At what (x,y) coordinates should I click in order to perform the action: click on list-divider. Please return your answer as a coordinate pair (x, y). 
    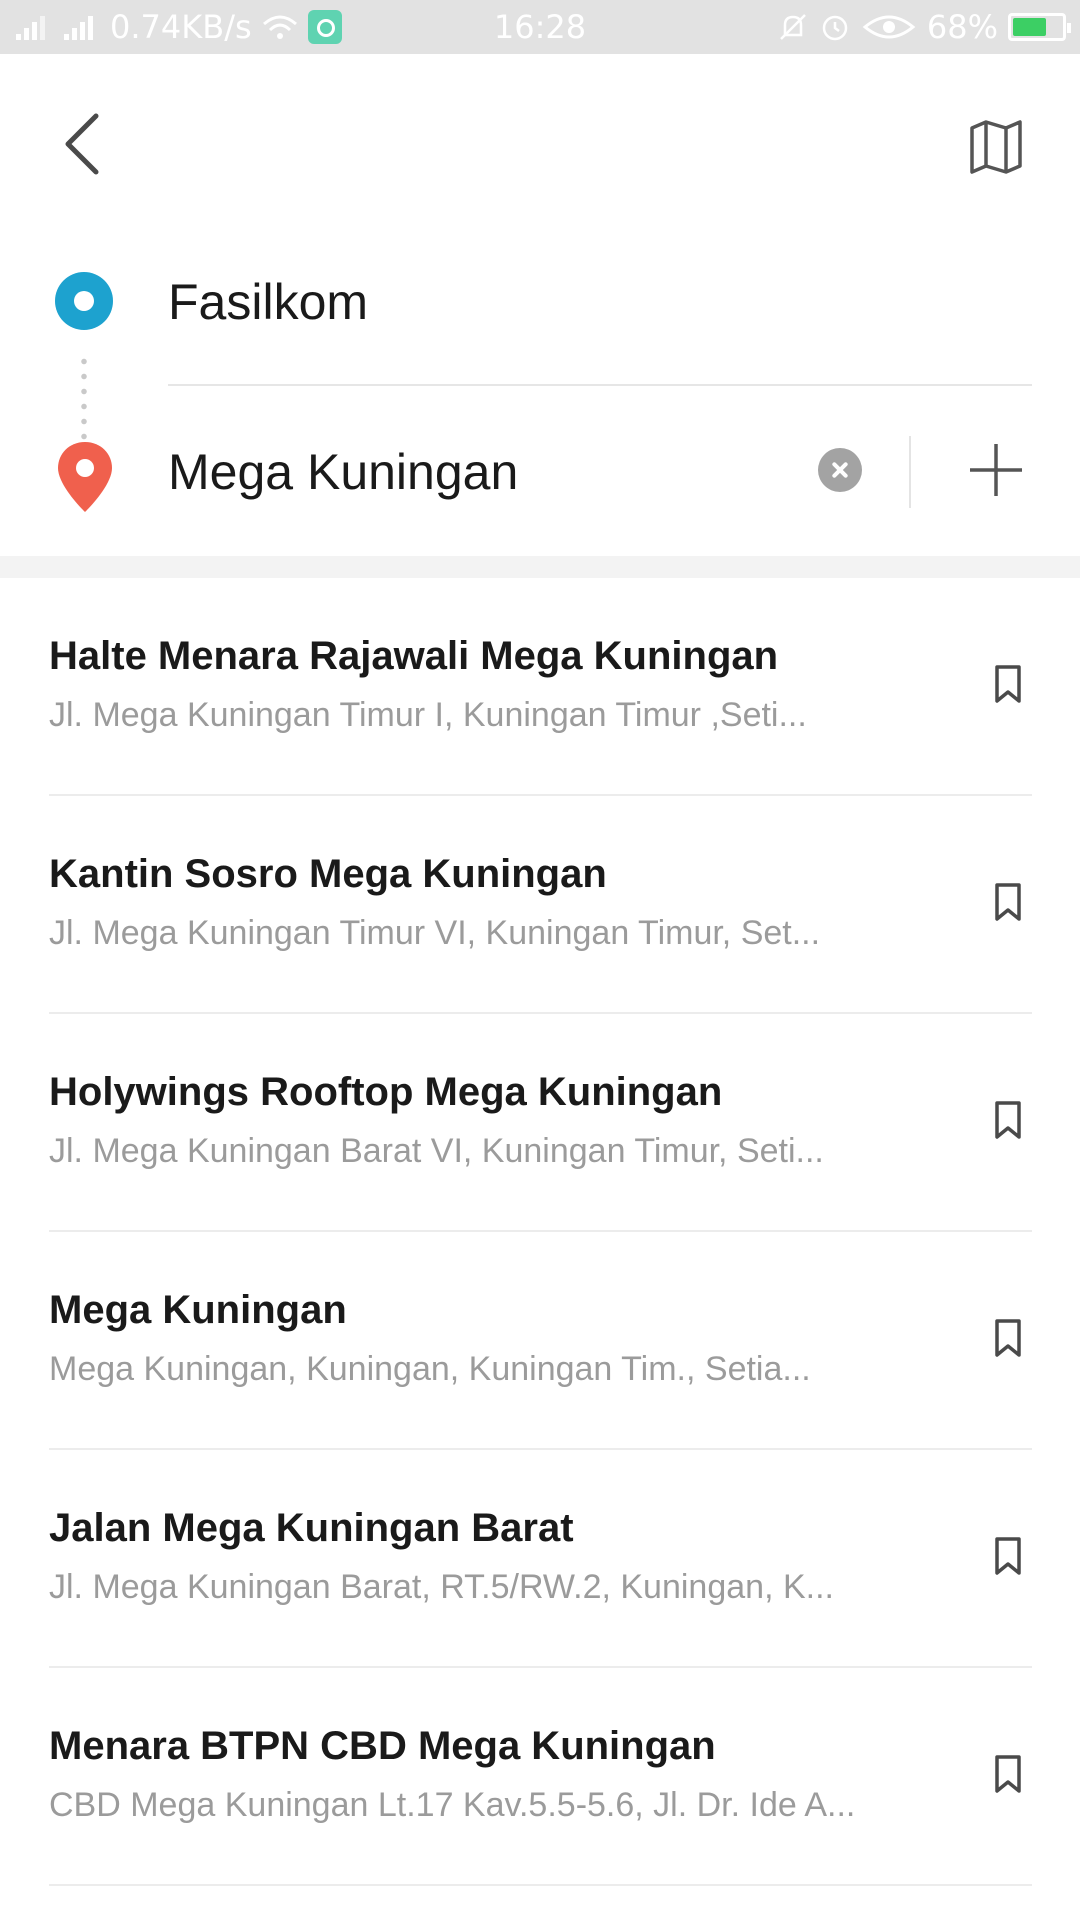
    Looking at the image, I should click on (540, 1885).